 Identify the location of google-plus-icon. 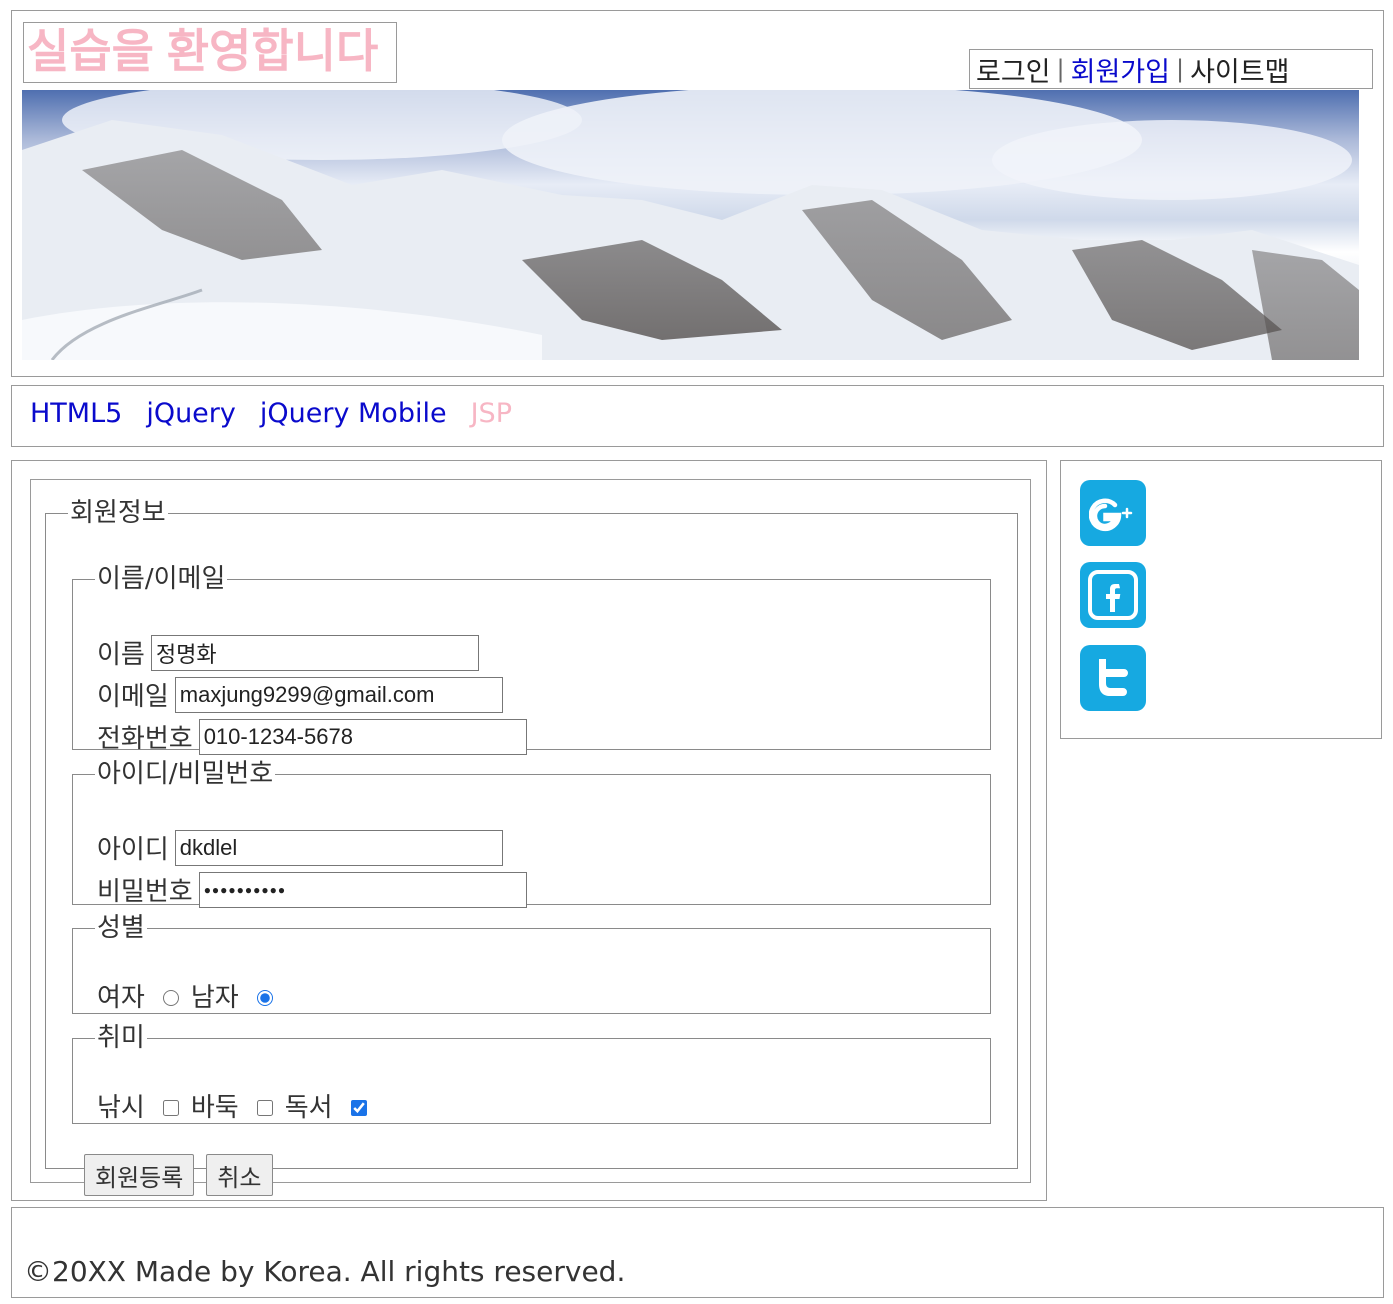
(1113, 513).